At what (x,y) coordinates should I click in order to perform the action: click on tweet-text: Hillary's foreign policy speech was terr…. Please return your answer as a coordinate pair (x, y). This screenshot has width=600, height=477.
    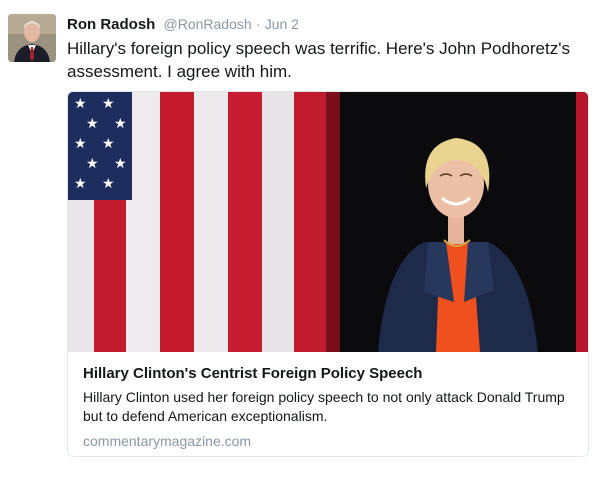
    Looking at the image, I should click on (318, 60).